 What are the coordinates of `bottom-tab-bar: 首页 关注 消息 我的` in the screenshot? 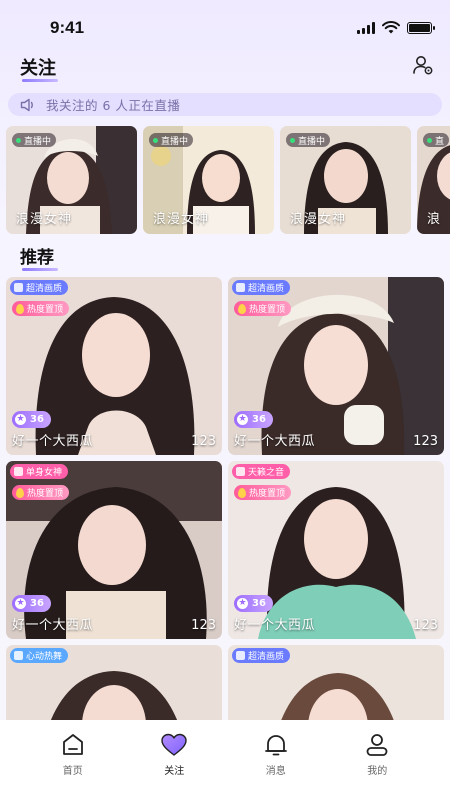 It's located at (225, 760).